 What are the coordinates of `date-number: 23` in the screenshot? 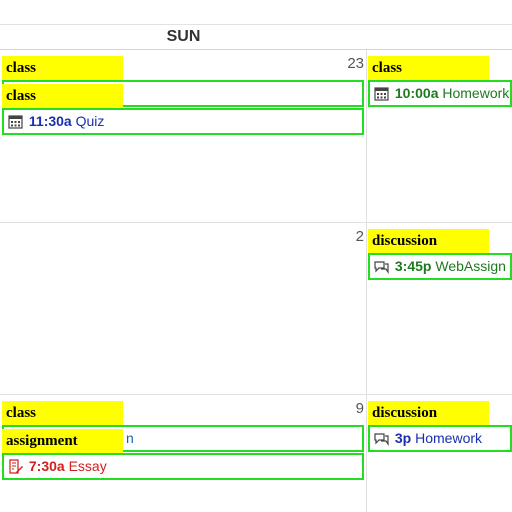 It's located at (344, 63).